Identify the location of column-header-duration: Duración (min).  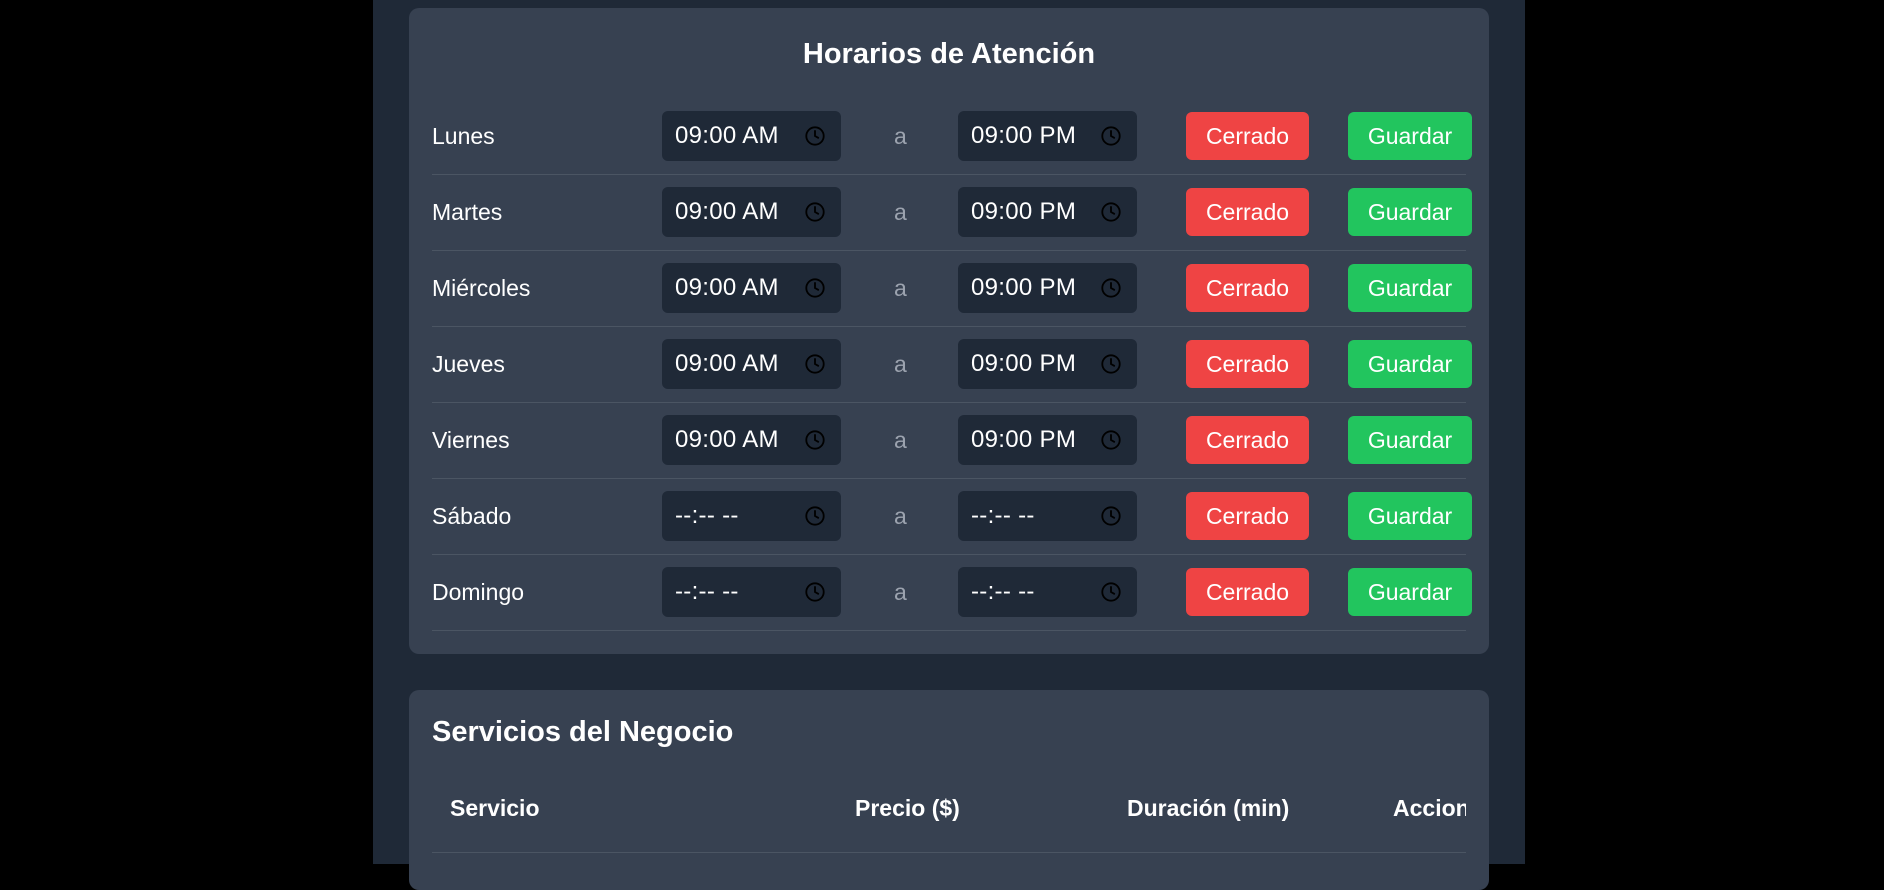
(1208, 808).